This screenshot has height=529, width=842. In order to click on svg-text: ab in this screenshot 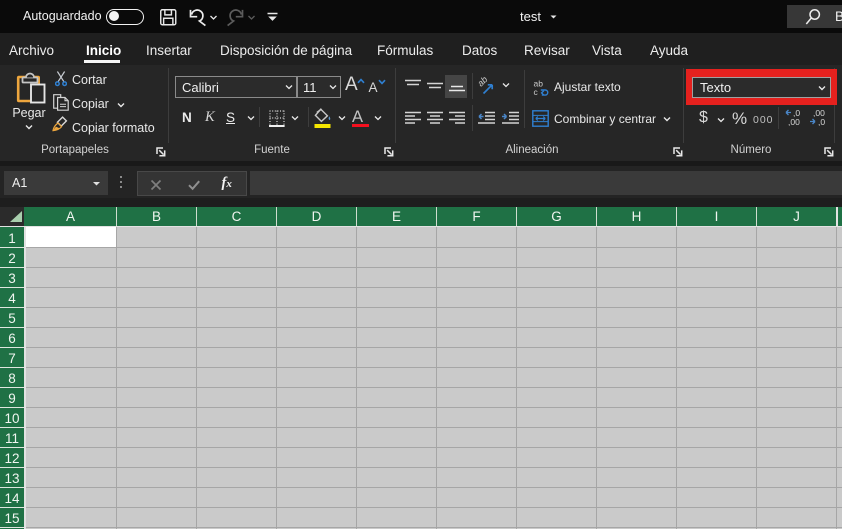, I will do `click(483, 82)`.